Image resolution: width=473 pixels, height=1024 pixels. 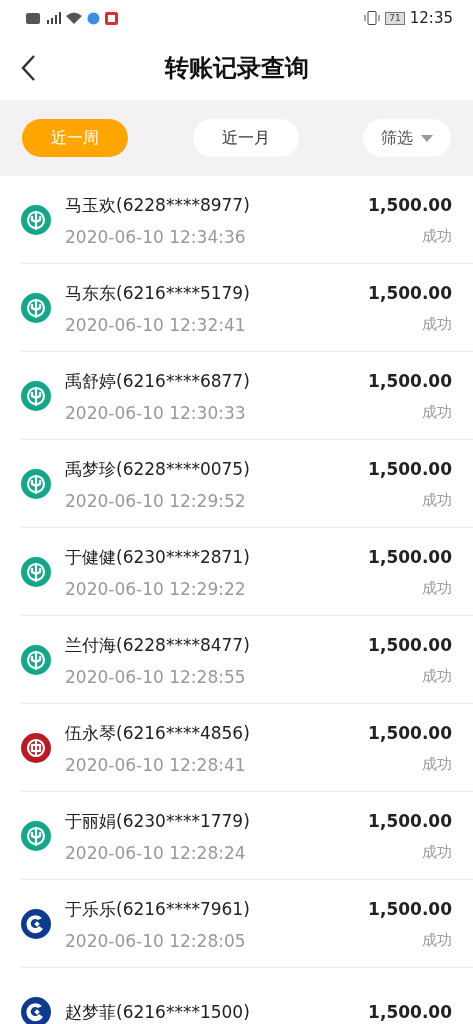 I want to click on signal-icon, so click(x=53, y=18).